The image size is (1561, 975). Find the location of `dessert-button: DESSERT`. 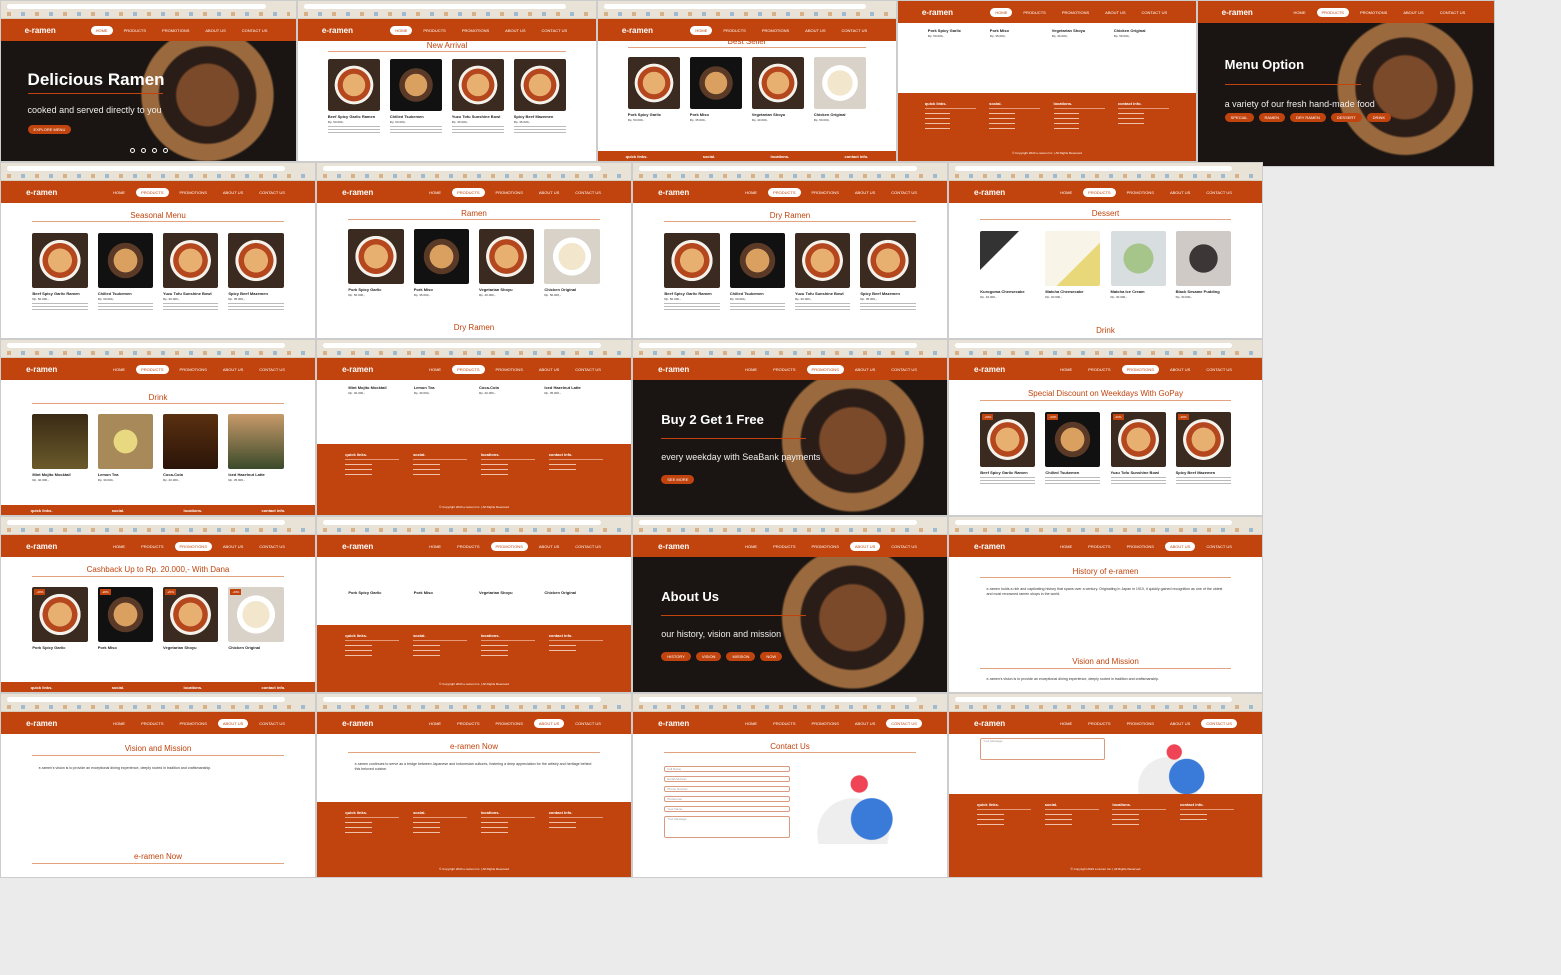

dessert-button: DESSERT is located at coordinates (1346, 118).